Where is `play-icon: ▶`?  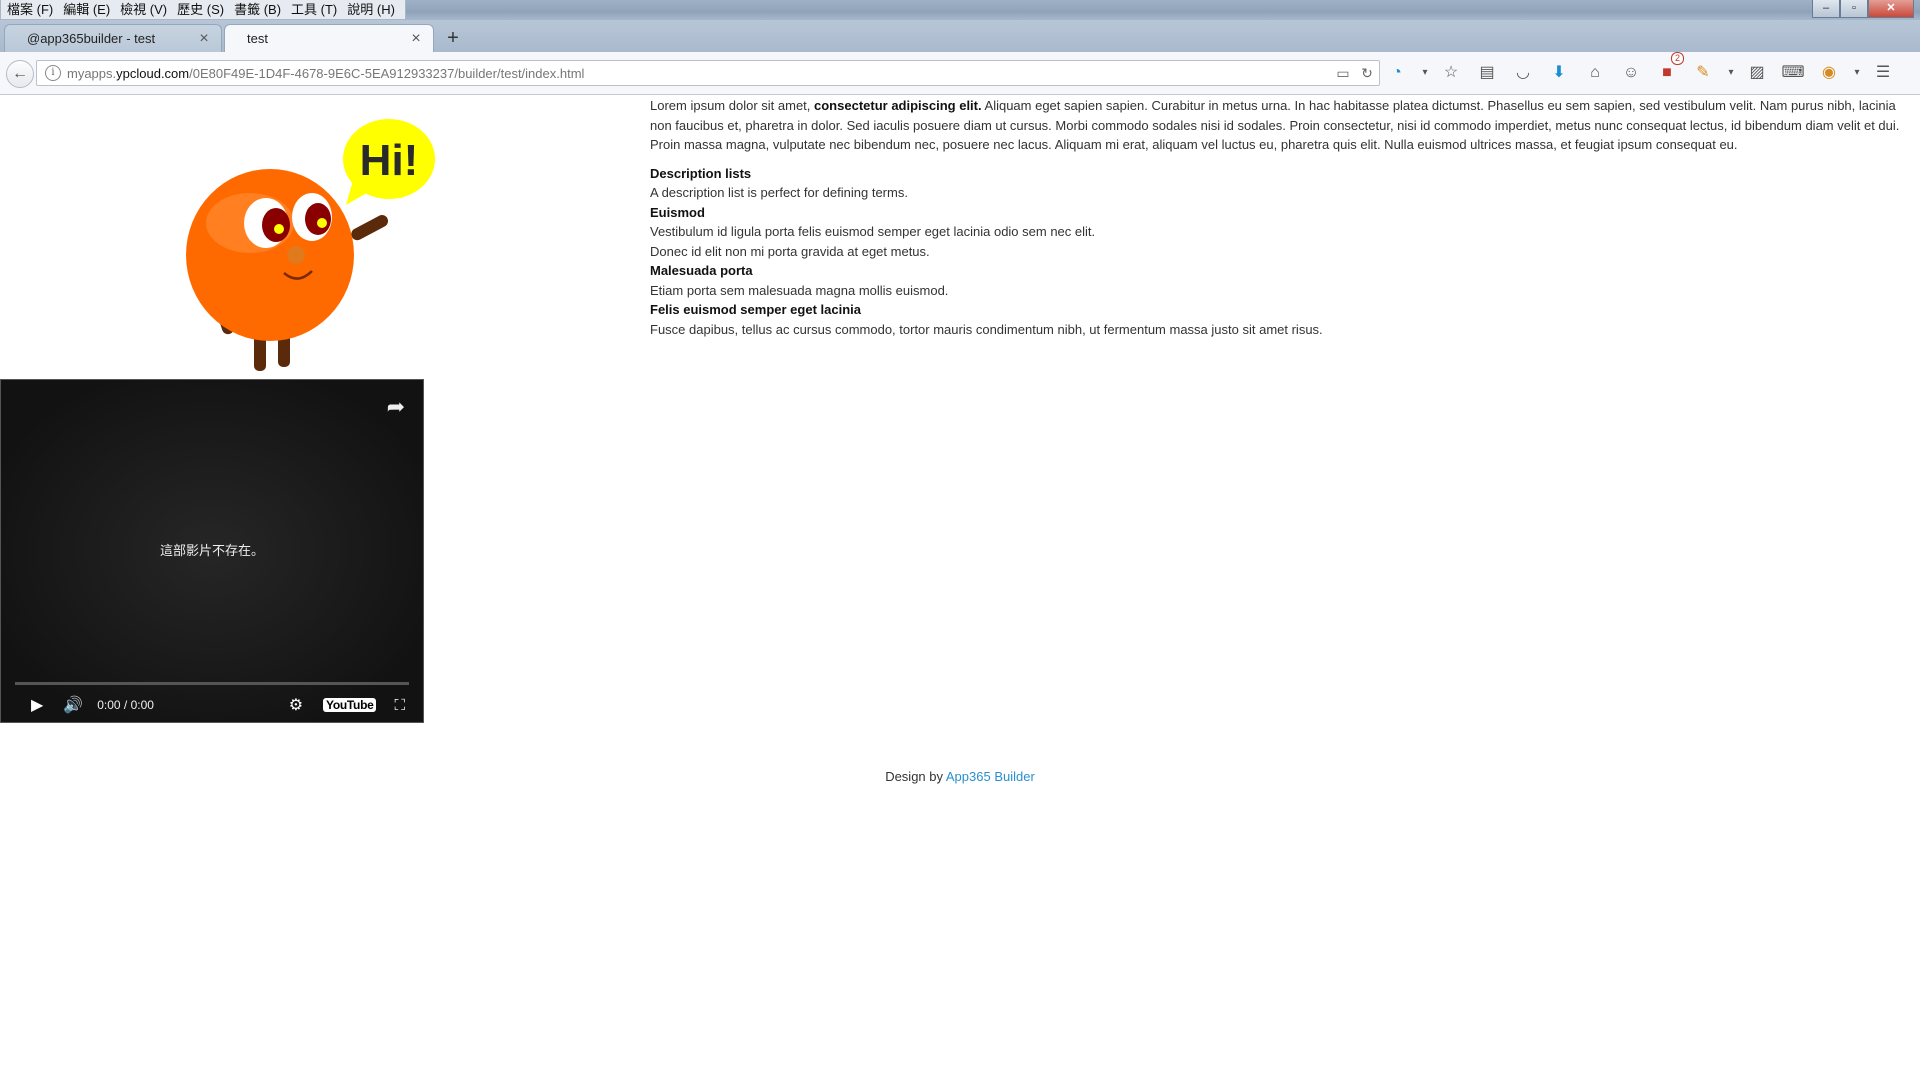 play-icon: ▶ is located at coordinates (37, 705).